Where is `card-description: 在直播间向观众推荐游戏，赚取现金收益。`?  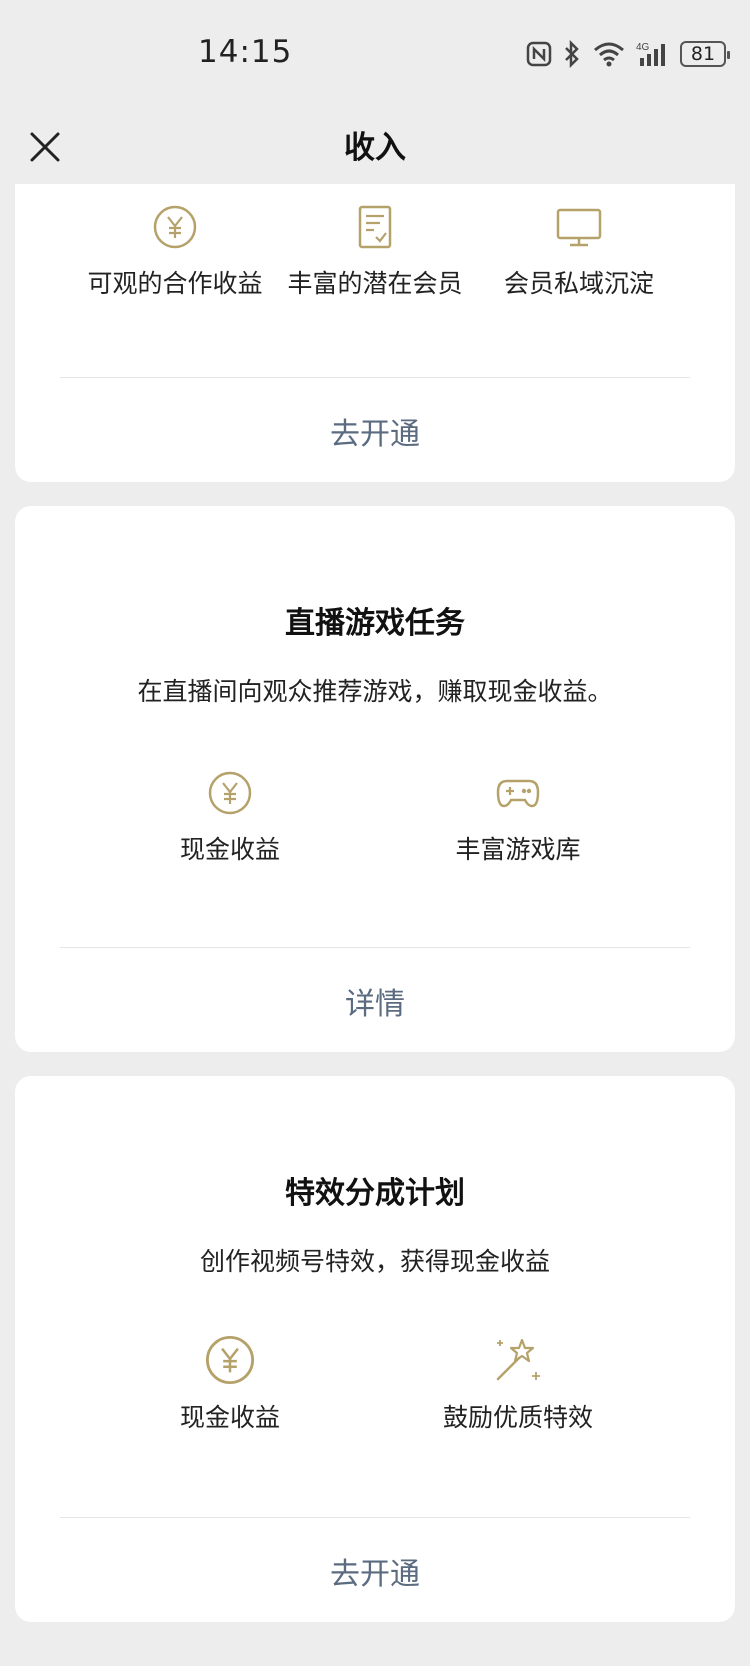 card-description: 在直播间向观众推荐游戏，赚取现金收益。 is located at coordinates (375, 691).